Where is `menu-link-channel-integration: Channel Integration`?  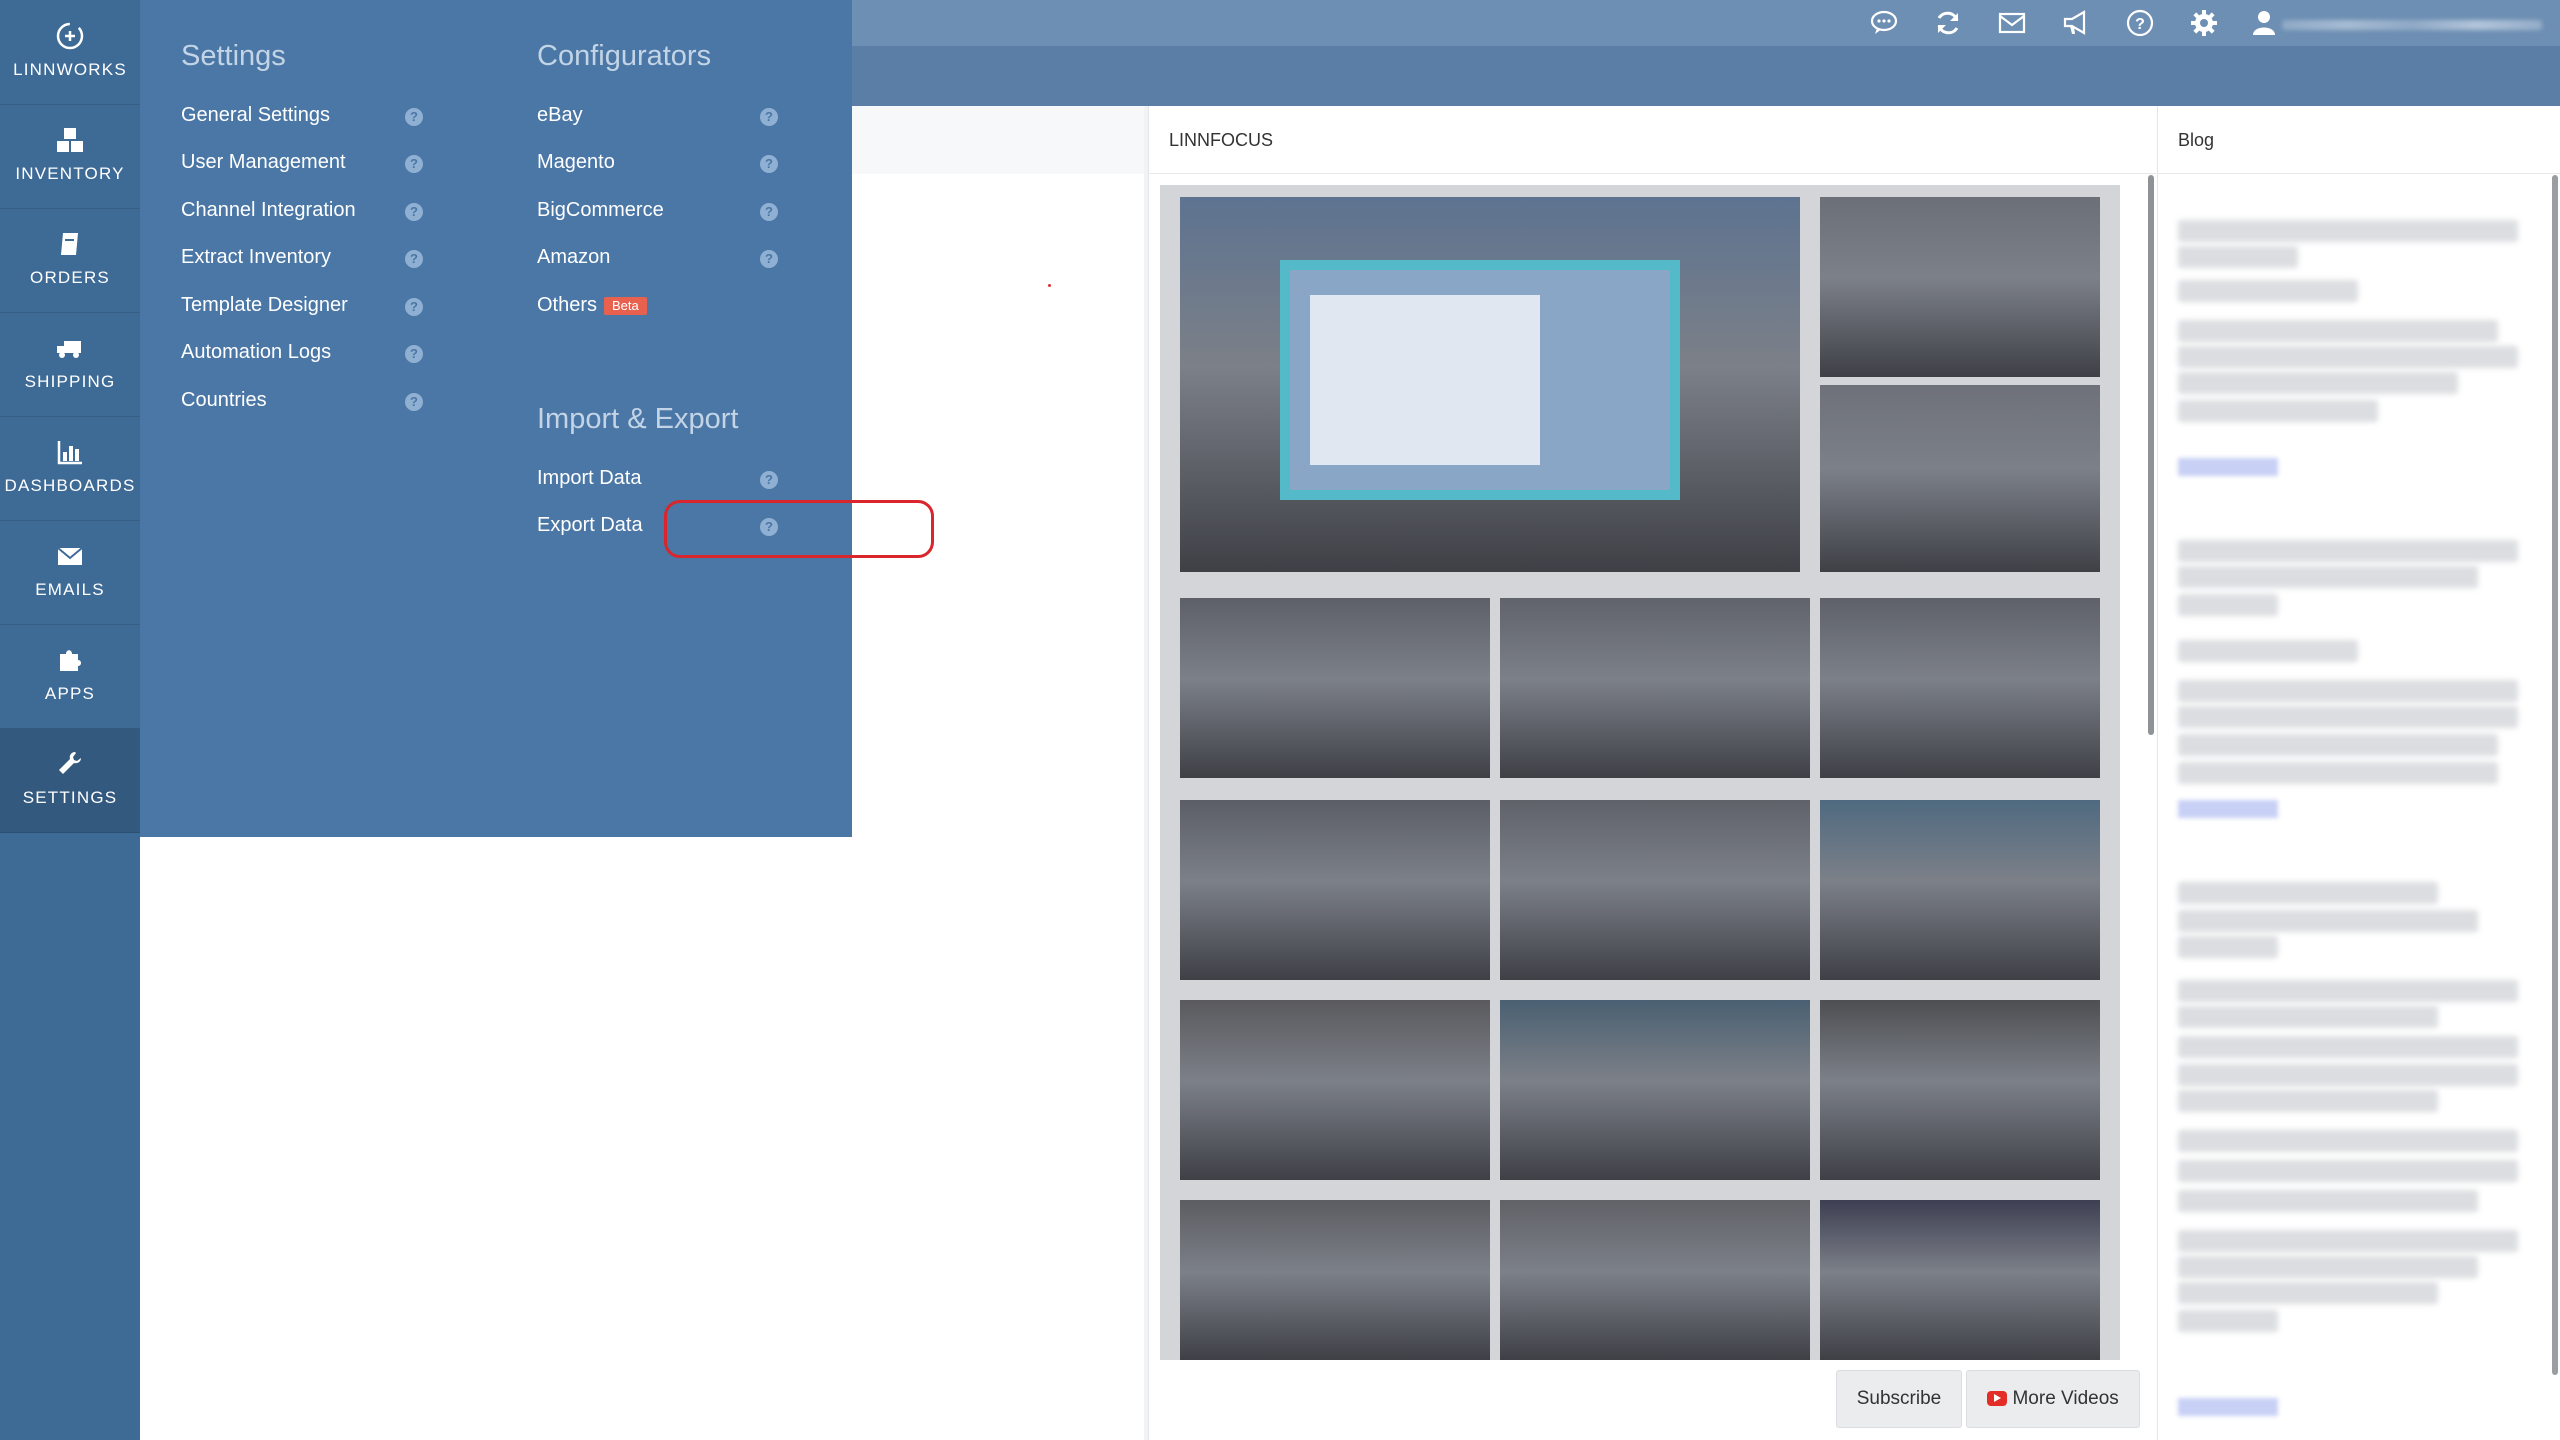 menu-link-channel-integration: Channel Integration is located at coordinates (268, 210).